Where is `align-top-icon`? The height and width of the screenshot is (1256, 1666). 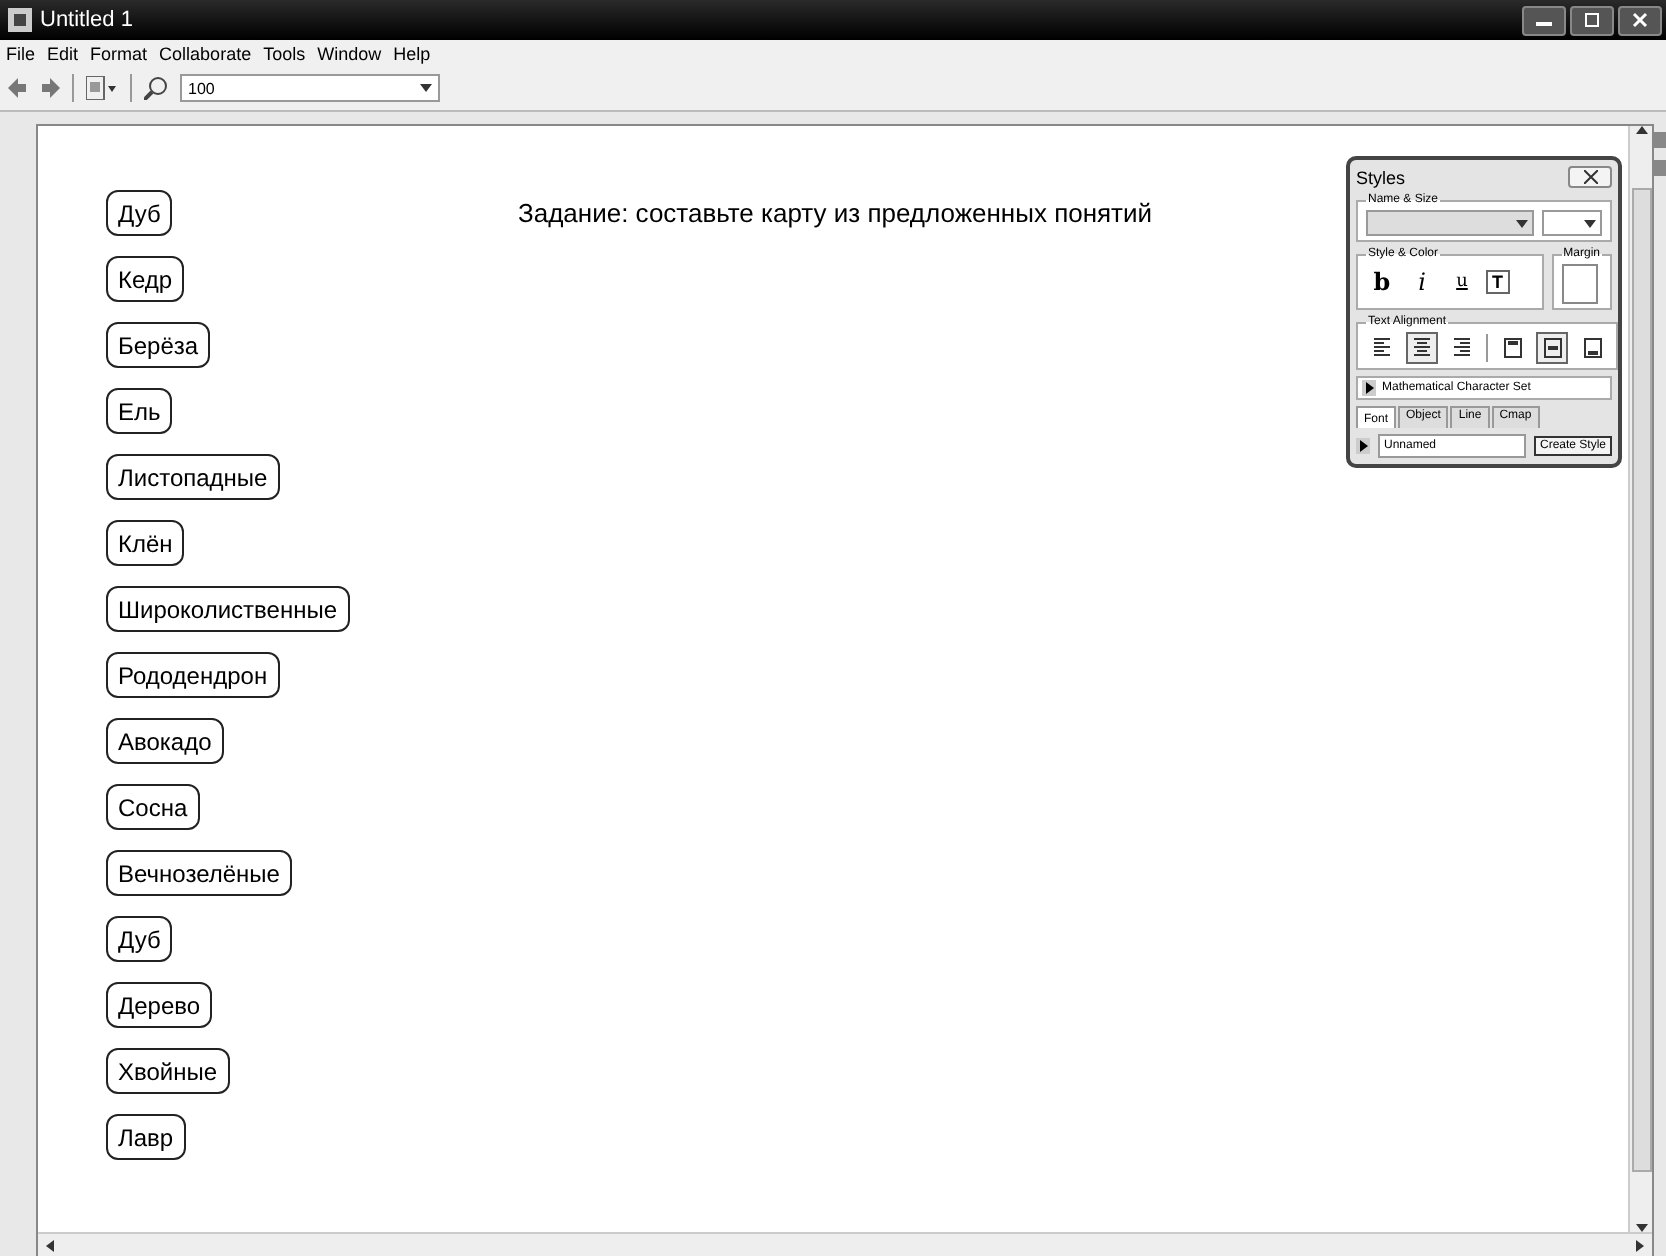
align-top-icon is located at coordinates (1512, 348).